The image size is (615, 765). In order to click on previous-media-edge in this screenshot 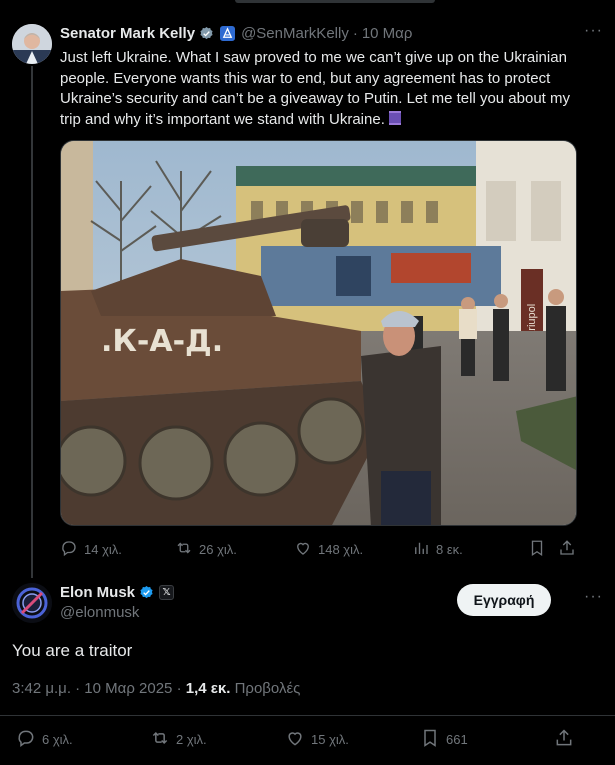, I will do `click(335, 1)`.